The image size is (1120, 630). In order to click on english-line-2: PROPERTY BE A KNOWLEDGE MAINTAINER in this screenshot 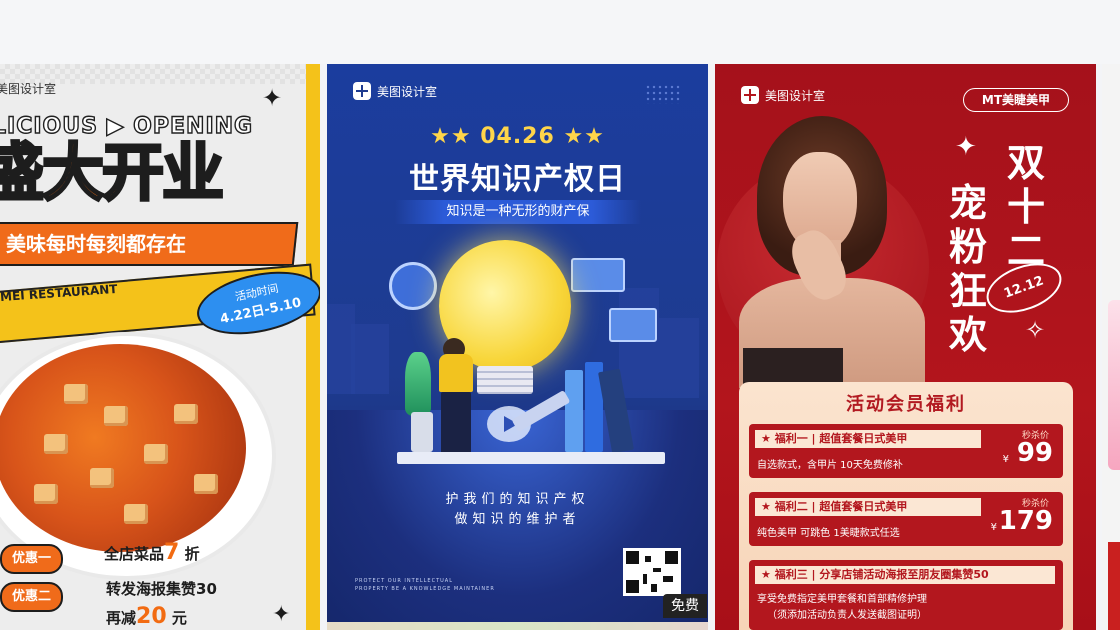, I will do `click(425, 589)`.